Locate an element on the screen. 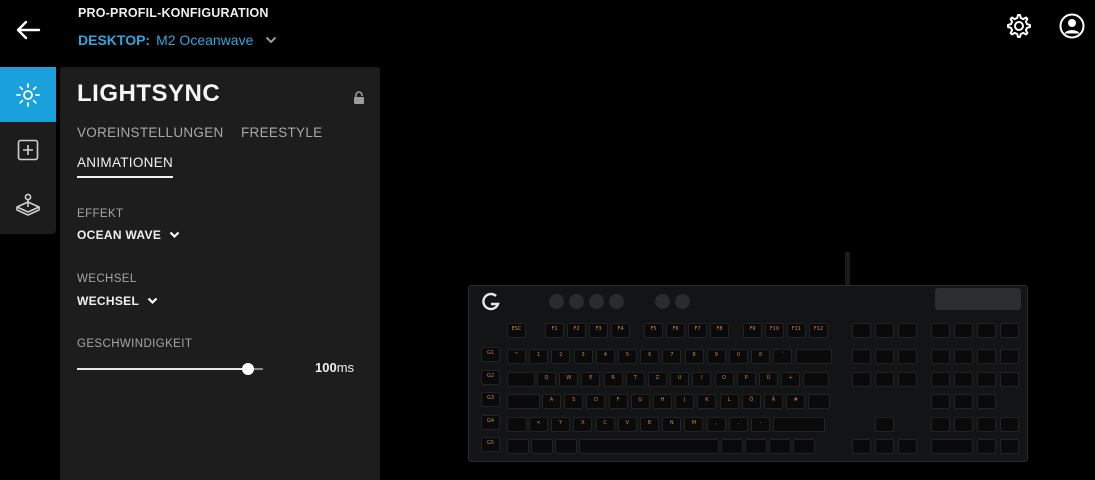  keyboard-key: 2 is located at coordinates (561, 356).